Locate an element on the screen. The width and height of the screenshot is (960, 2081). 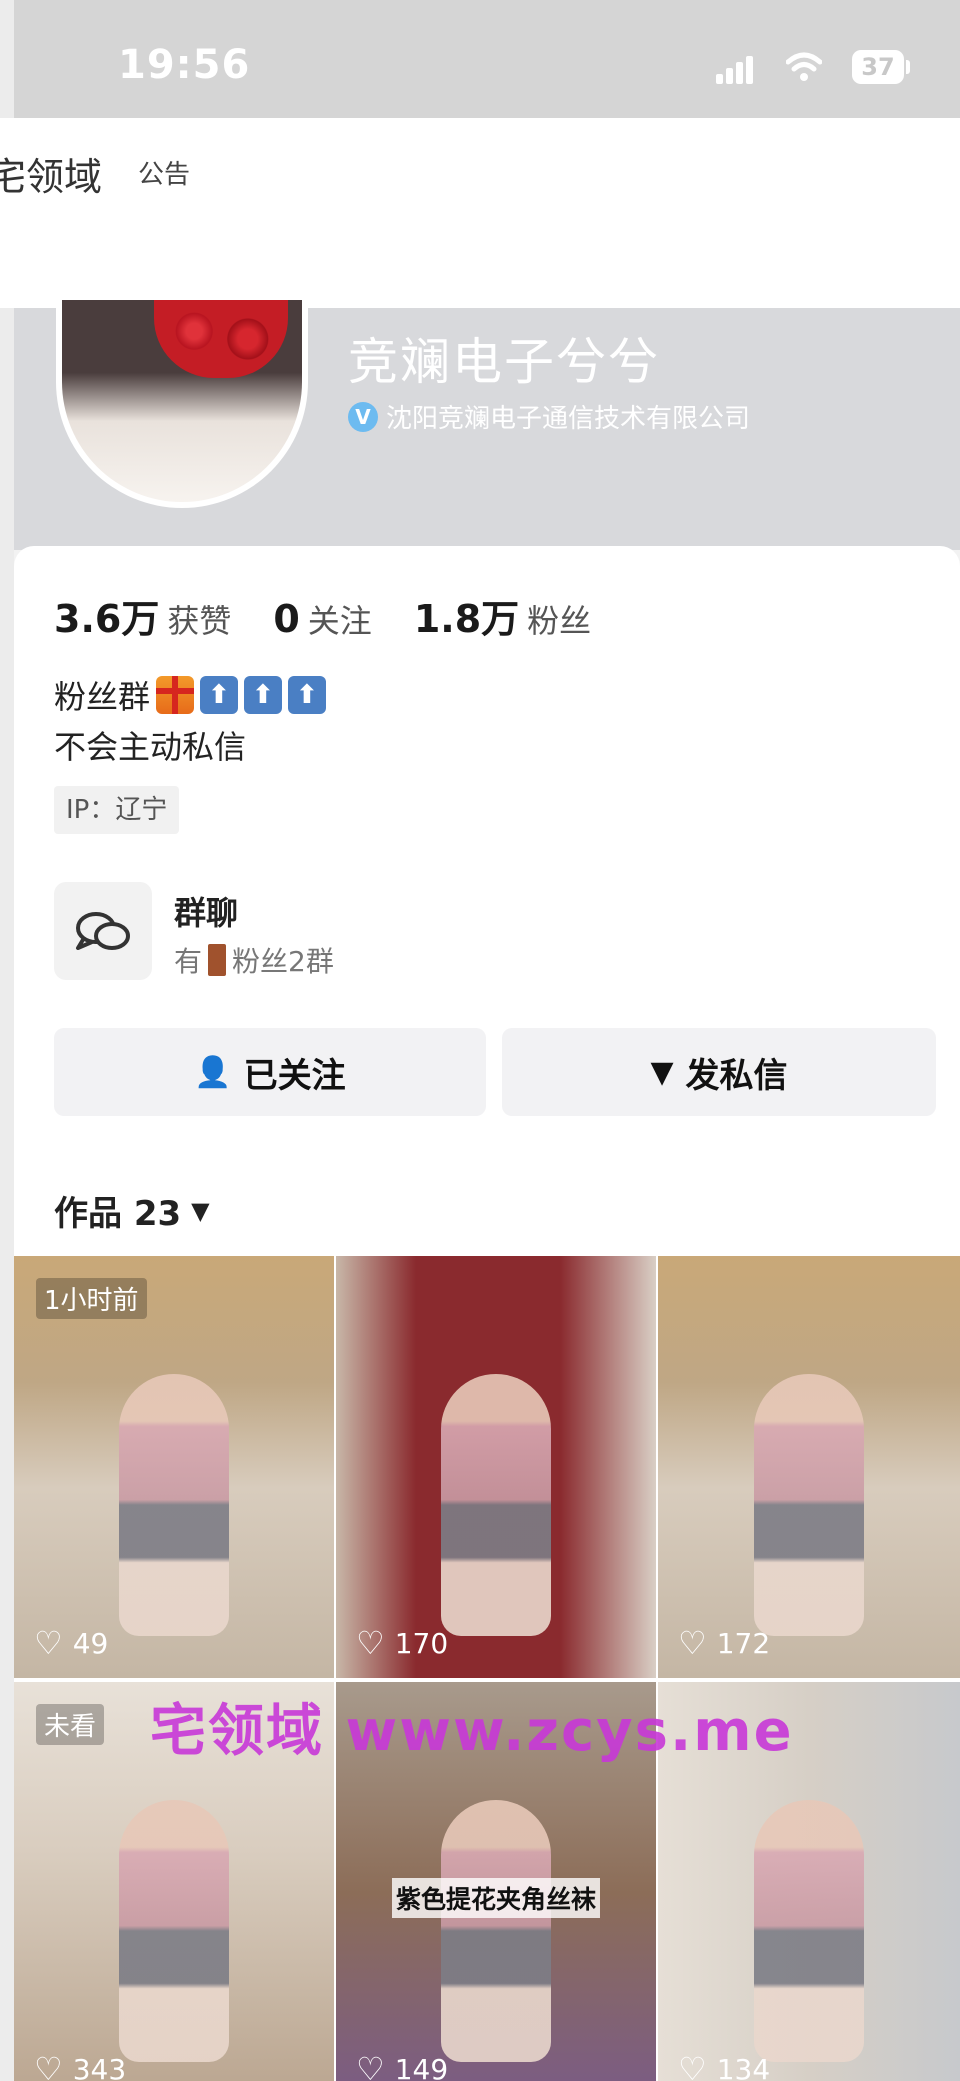
bio-line-1: 粉丝群 ⬆ ⬆ ⬆ is located at coordinates (190, 695).